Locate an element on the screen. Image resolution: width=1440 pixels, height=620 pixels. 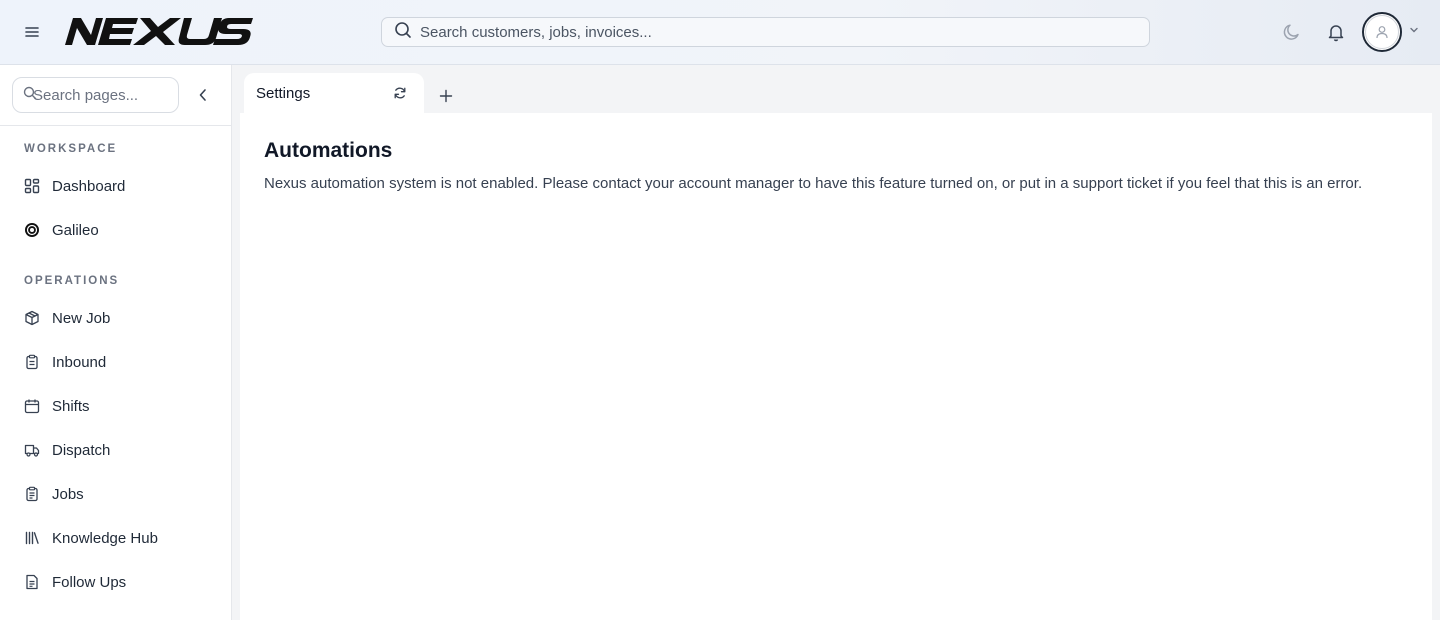
galileo-icon is located at coordinates (32, 230).